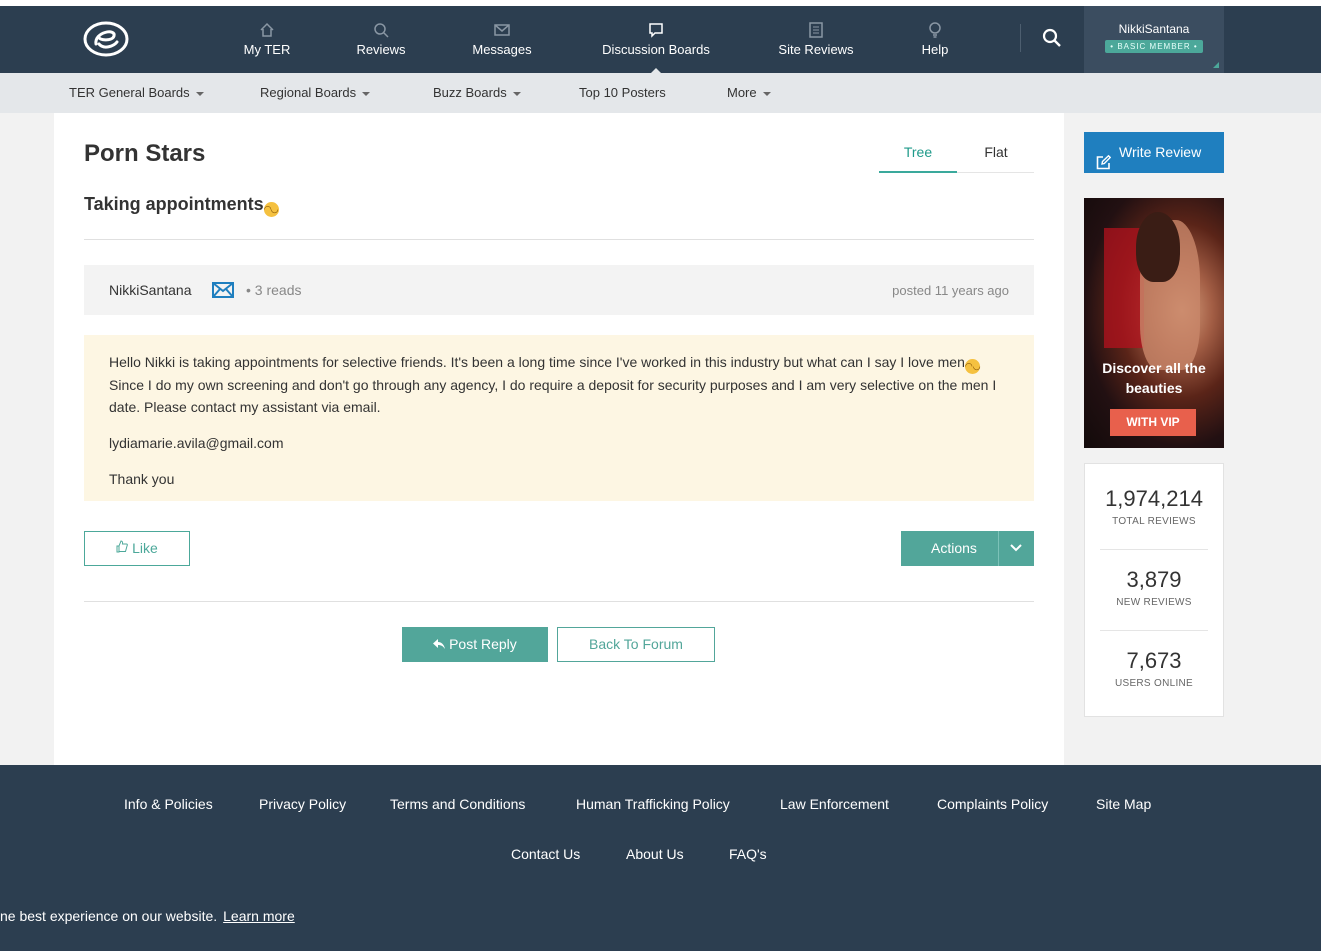 This screenshot has height=951, width=1321. I want to click on subnav-ter-general-boards: TER General Boards, so click(136, 93).